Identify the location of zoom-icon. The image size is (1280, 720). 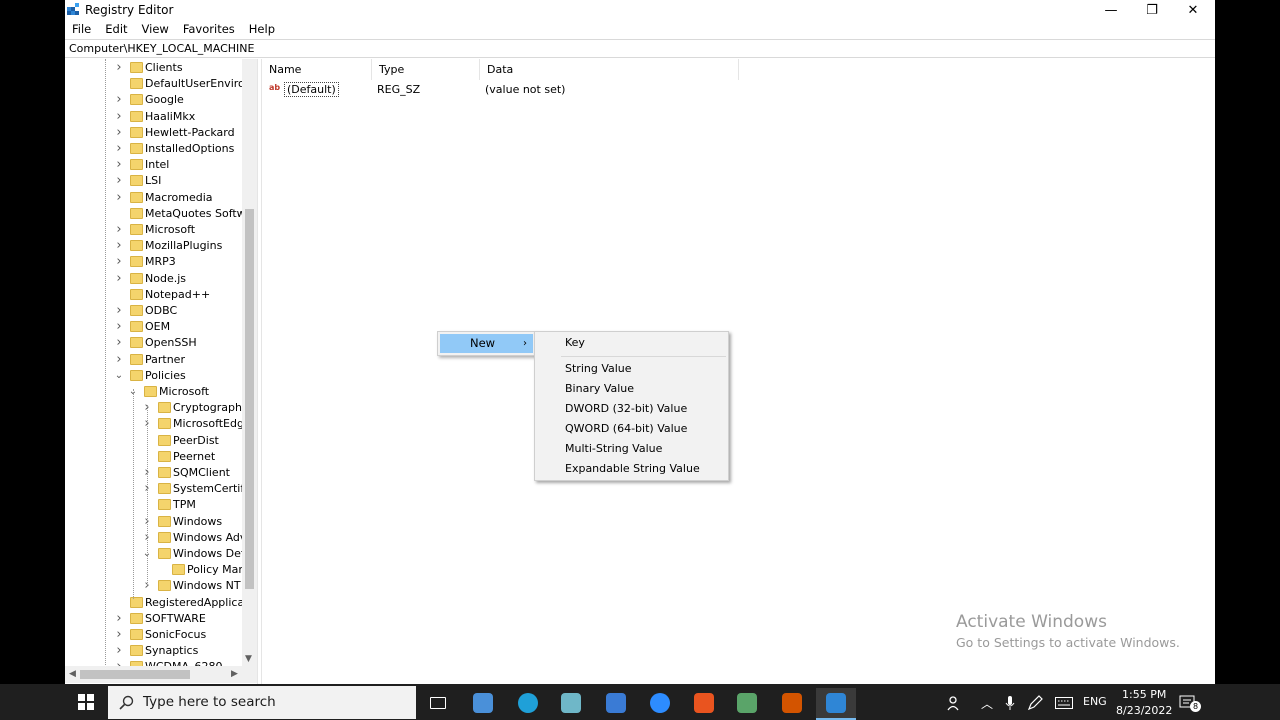
(660, 703).